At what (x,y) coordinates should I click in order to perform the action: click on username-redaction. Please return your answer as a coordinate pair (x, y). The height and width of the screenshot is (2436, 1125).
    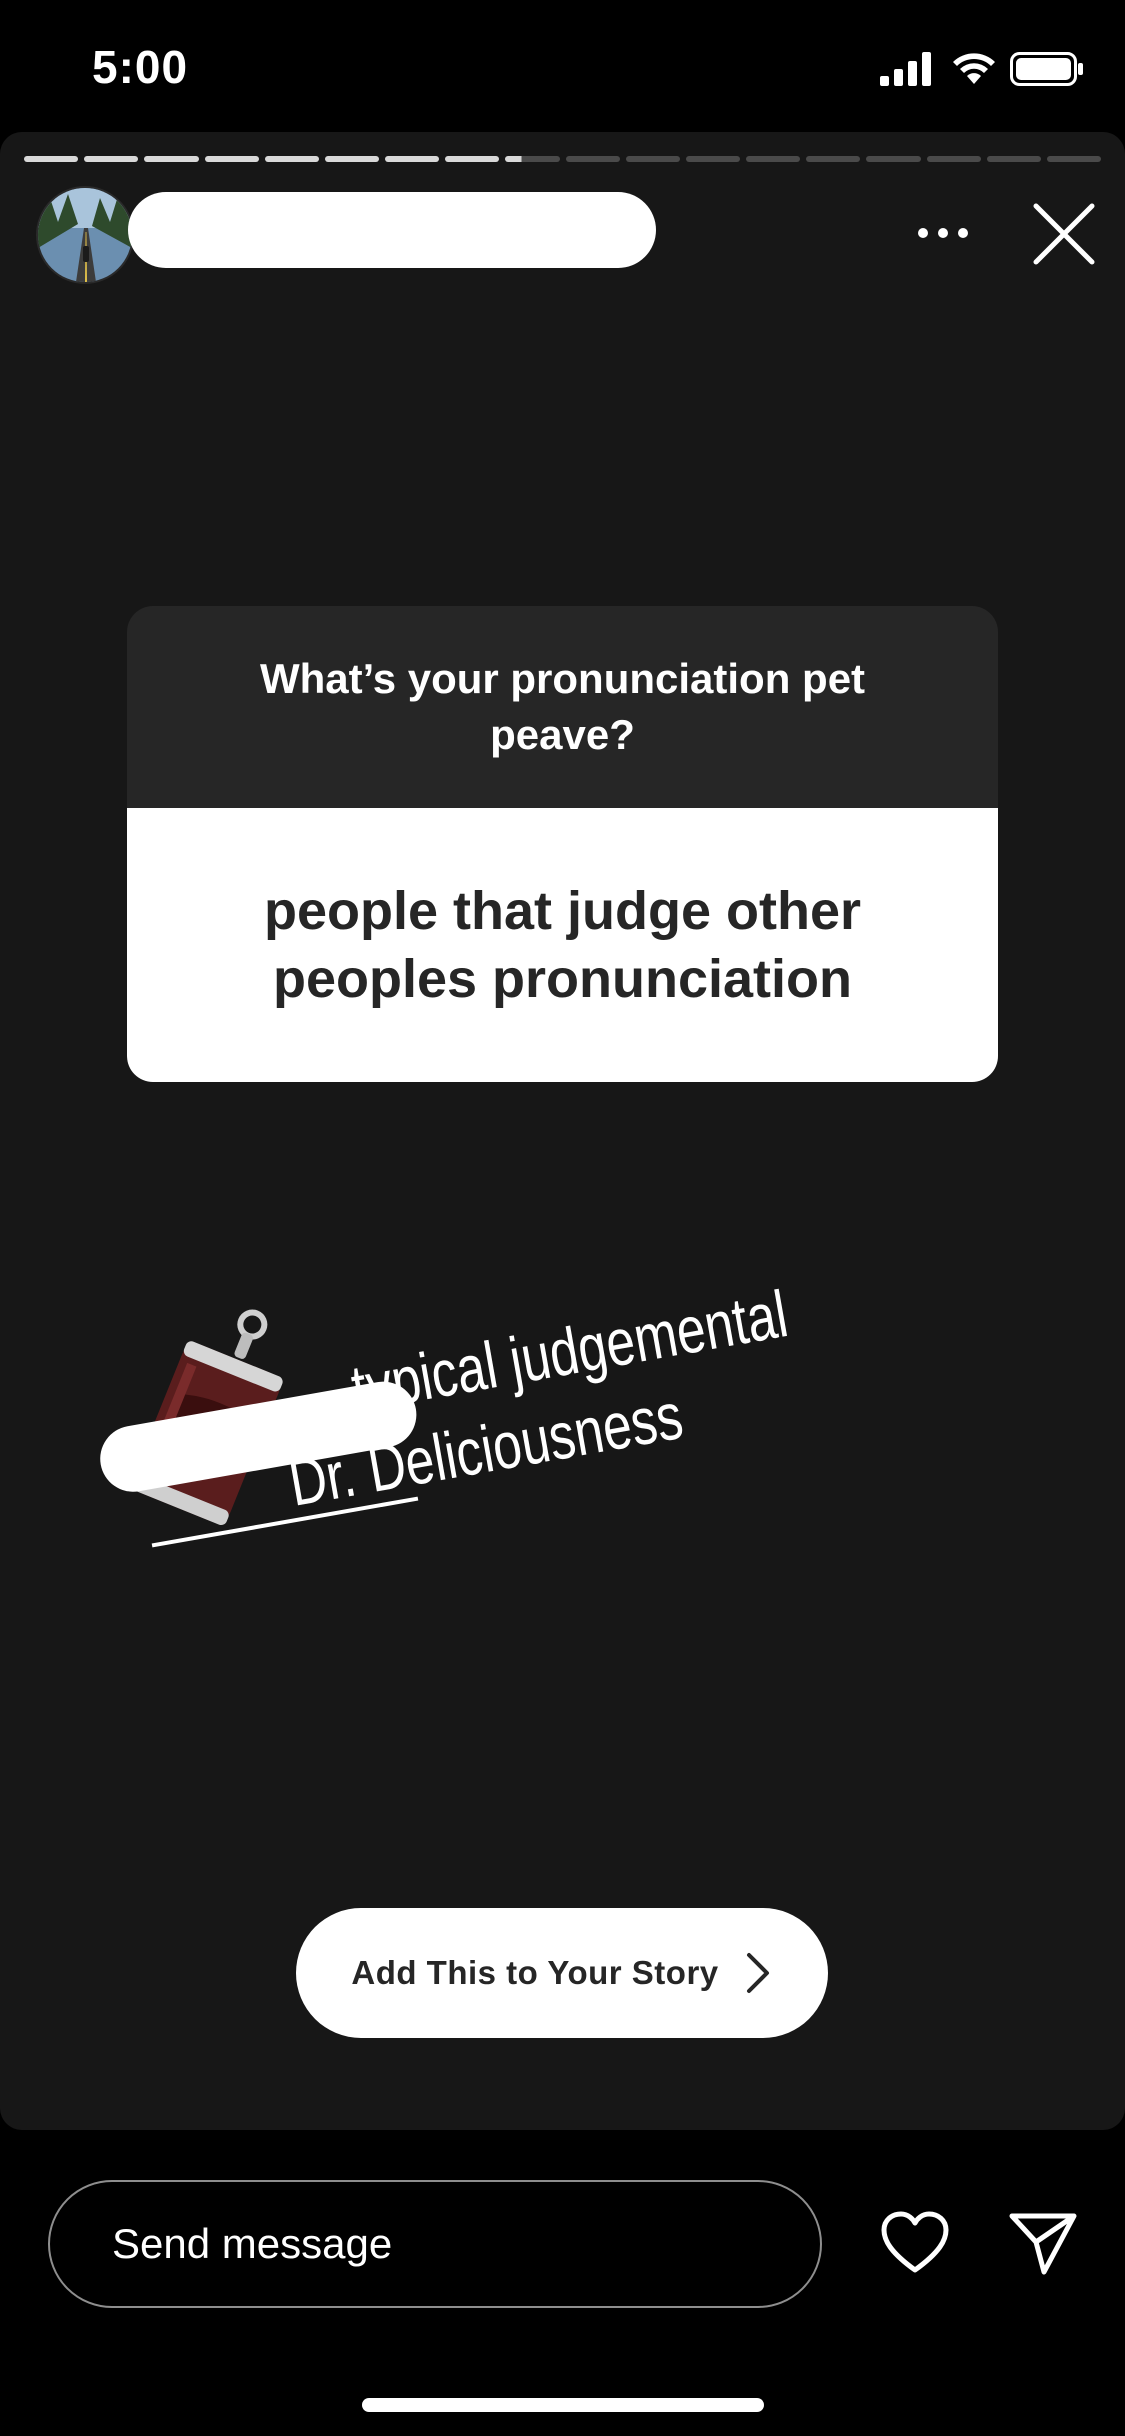
    Looking at the image, I should click on (392, 230).